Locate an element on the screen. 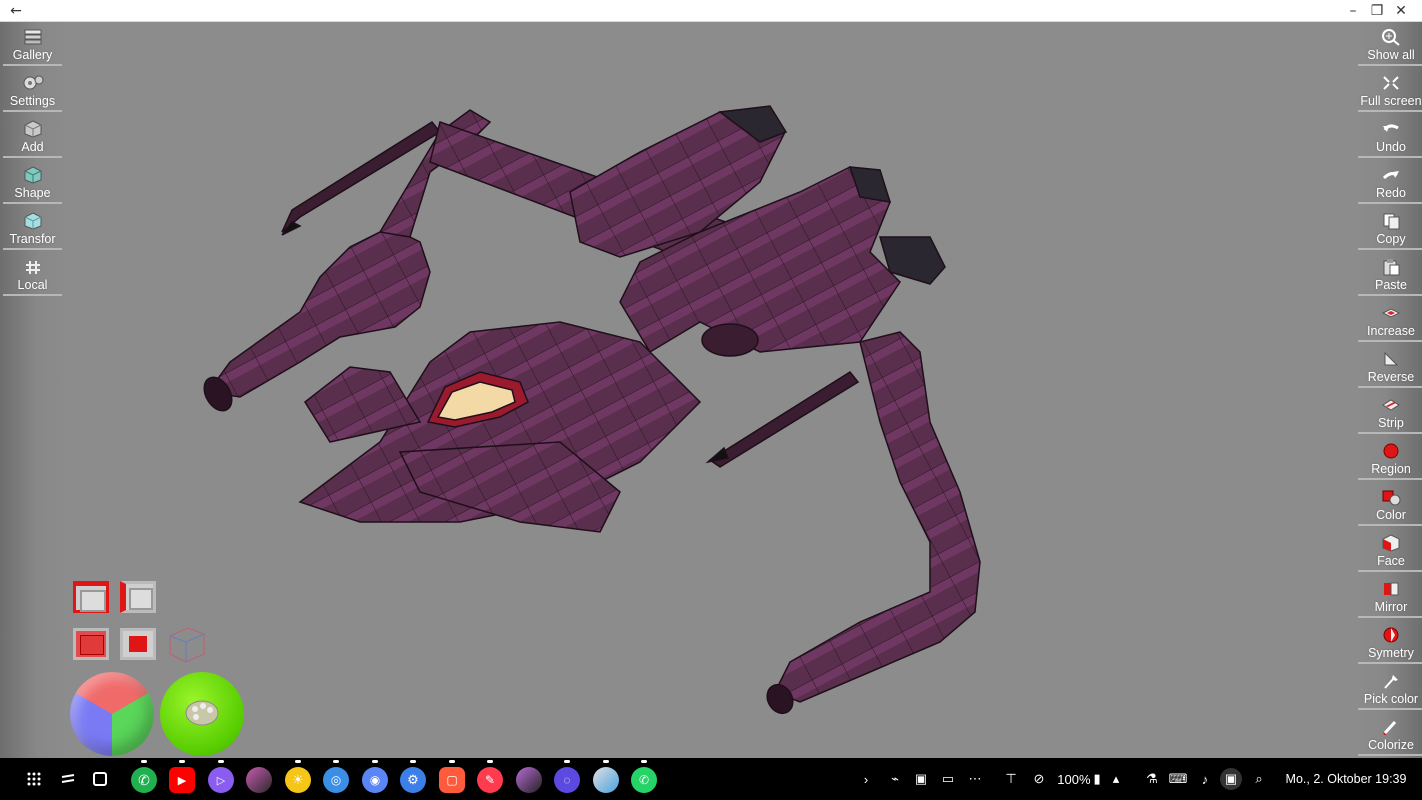  screenshot-icon: ▣ is located at coordinates (1231, 779).